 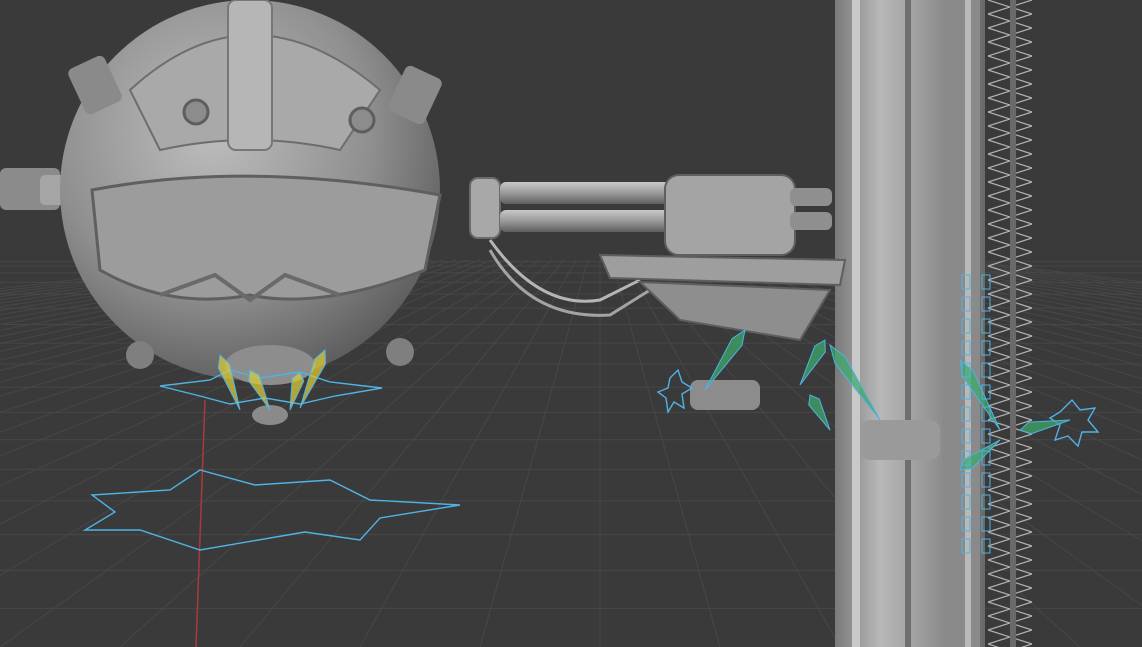 What do you see at coordinates (675, 391) in the screenshot?
I see `left-star-control` at bounding box center [675, 391].